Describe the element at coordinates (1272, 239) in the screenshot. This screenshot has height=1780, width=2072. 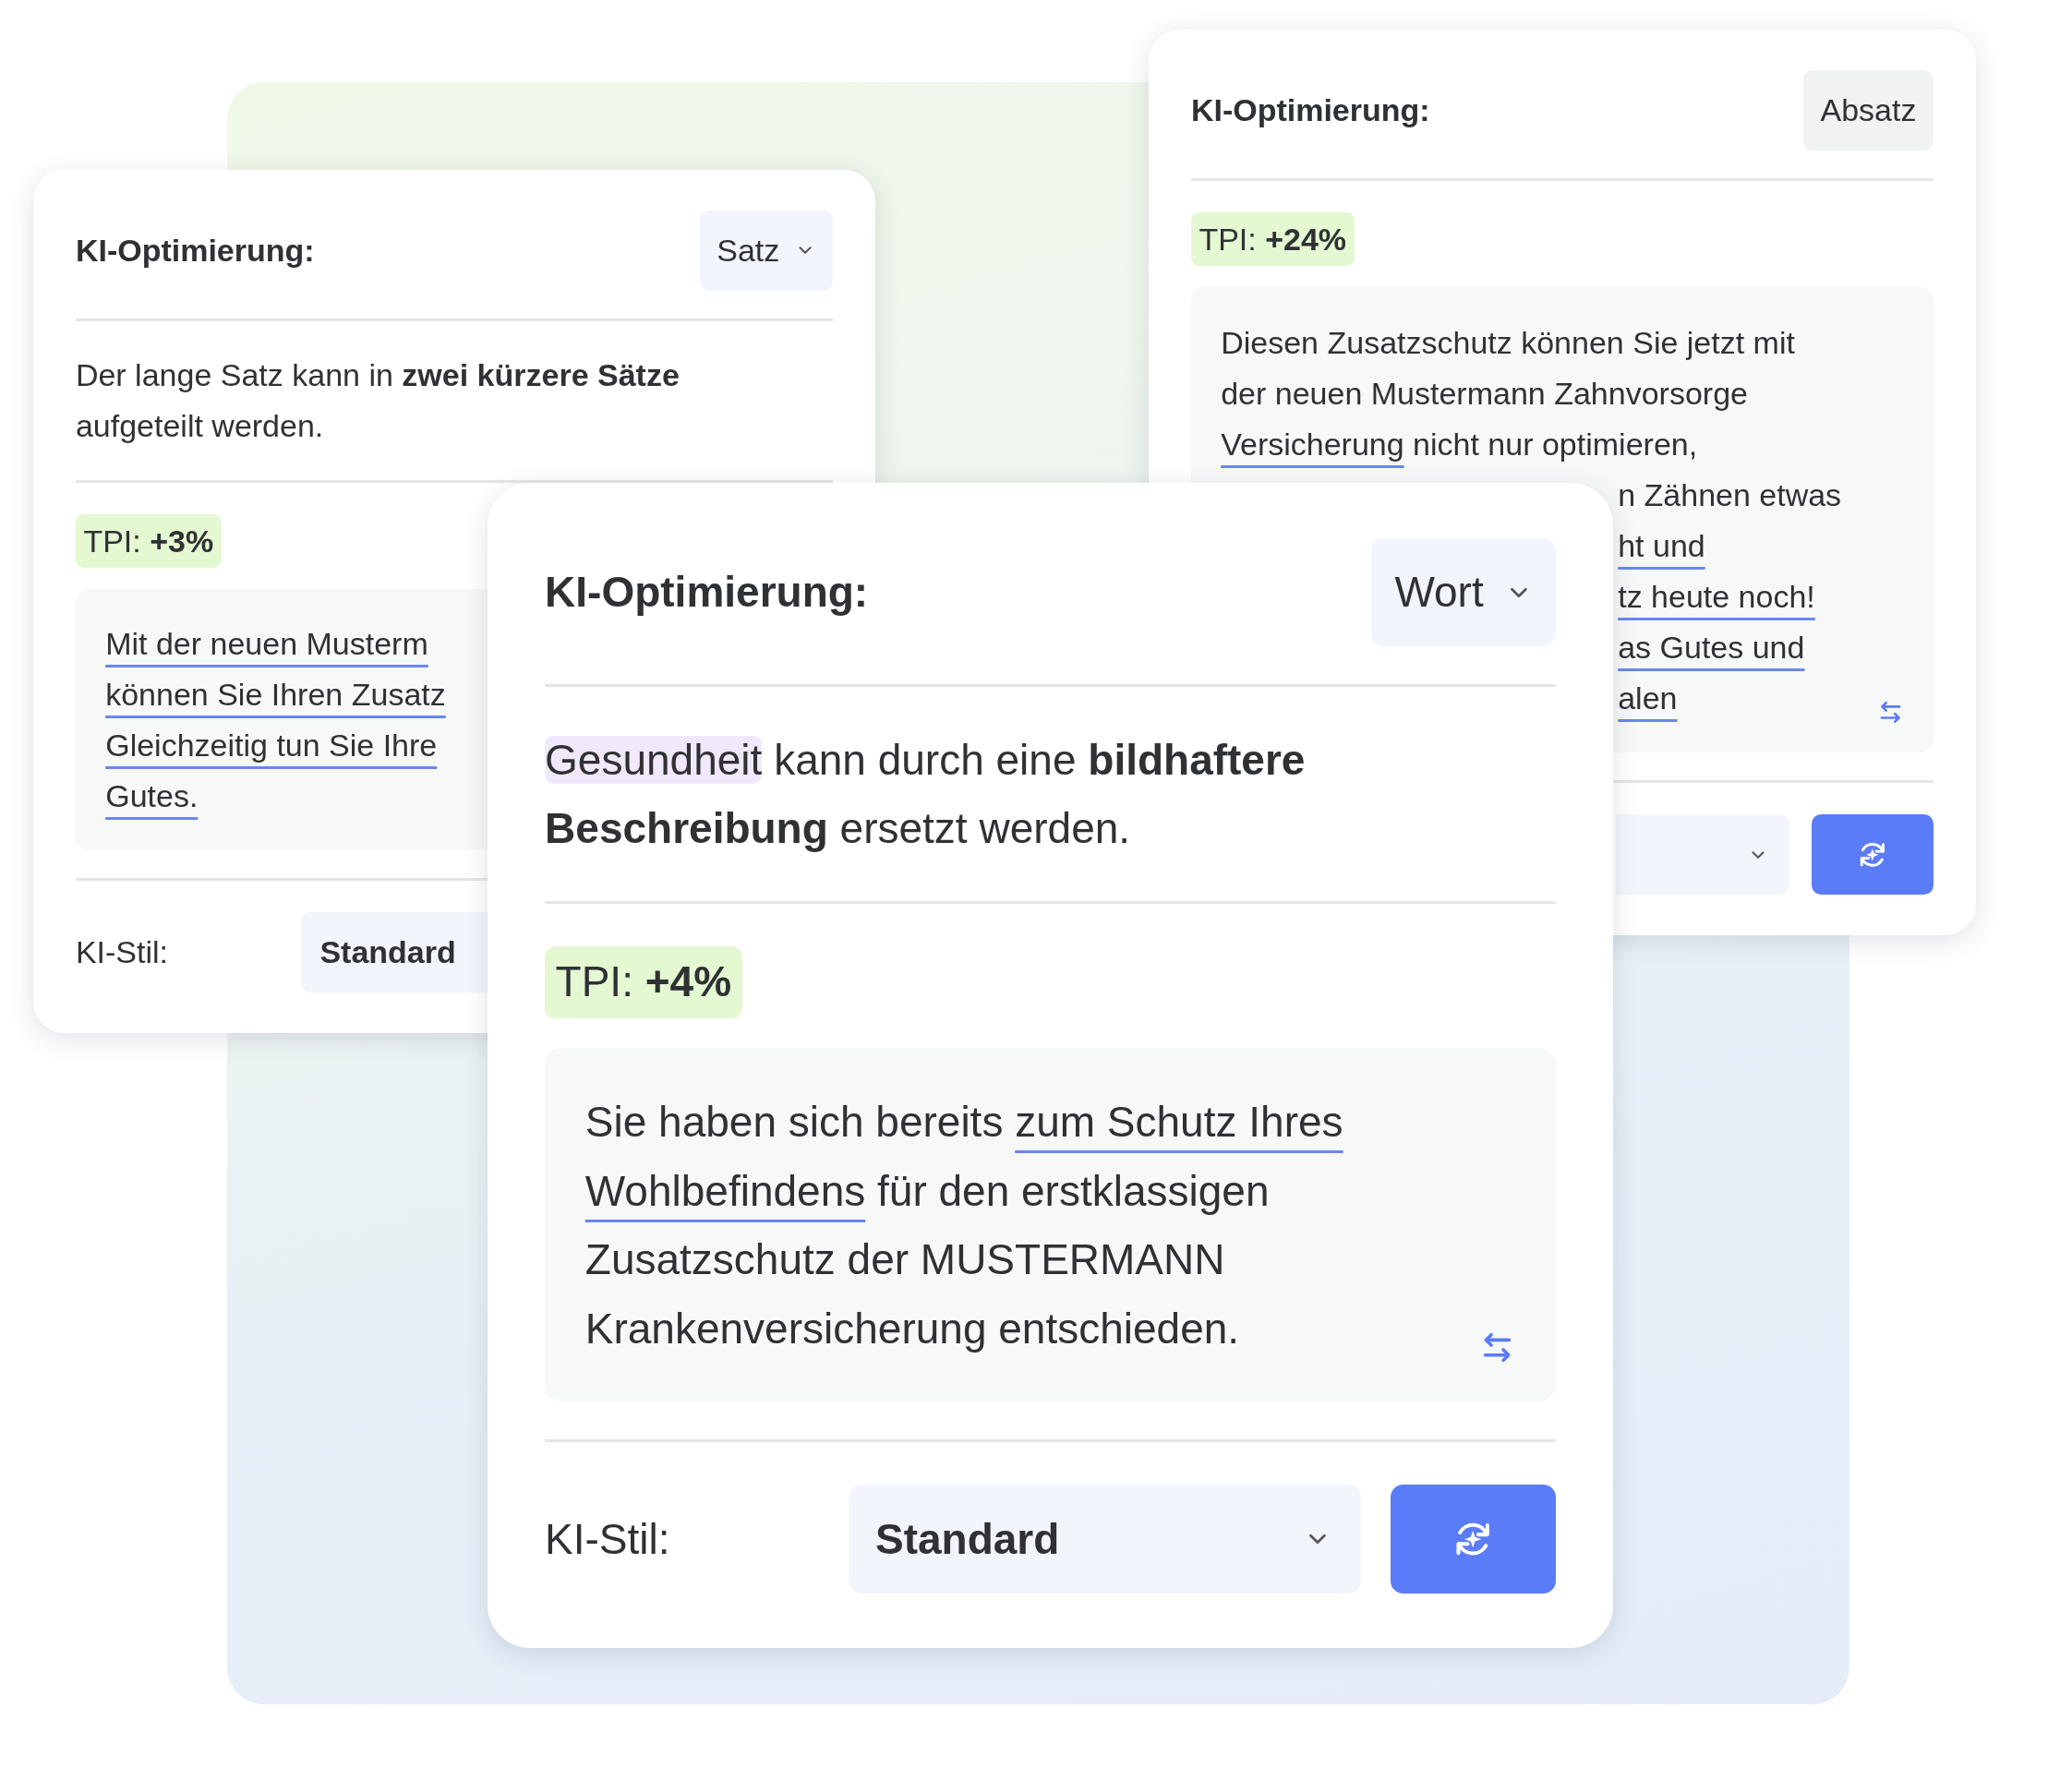
I see `tpi-badge: TPI: +24%` at that location.